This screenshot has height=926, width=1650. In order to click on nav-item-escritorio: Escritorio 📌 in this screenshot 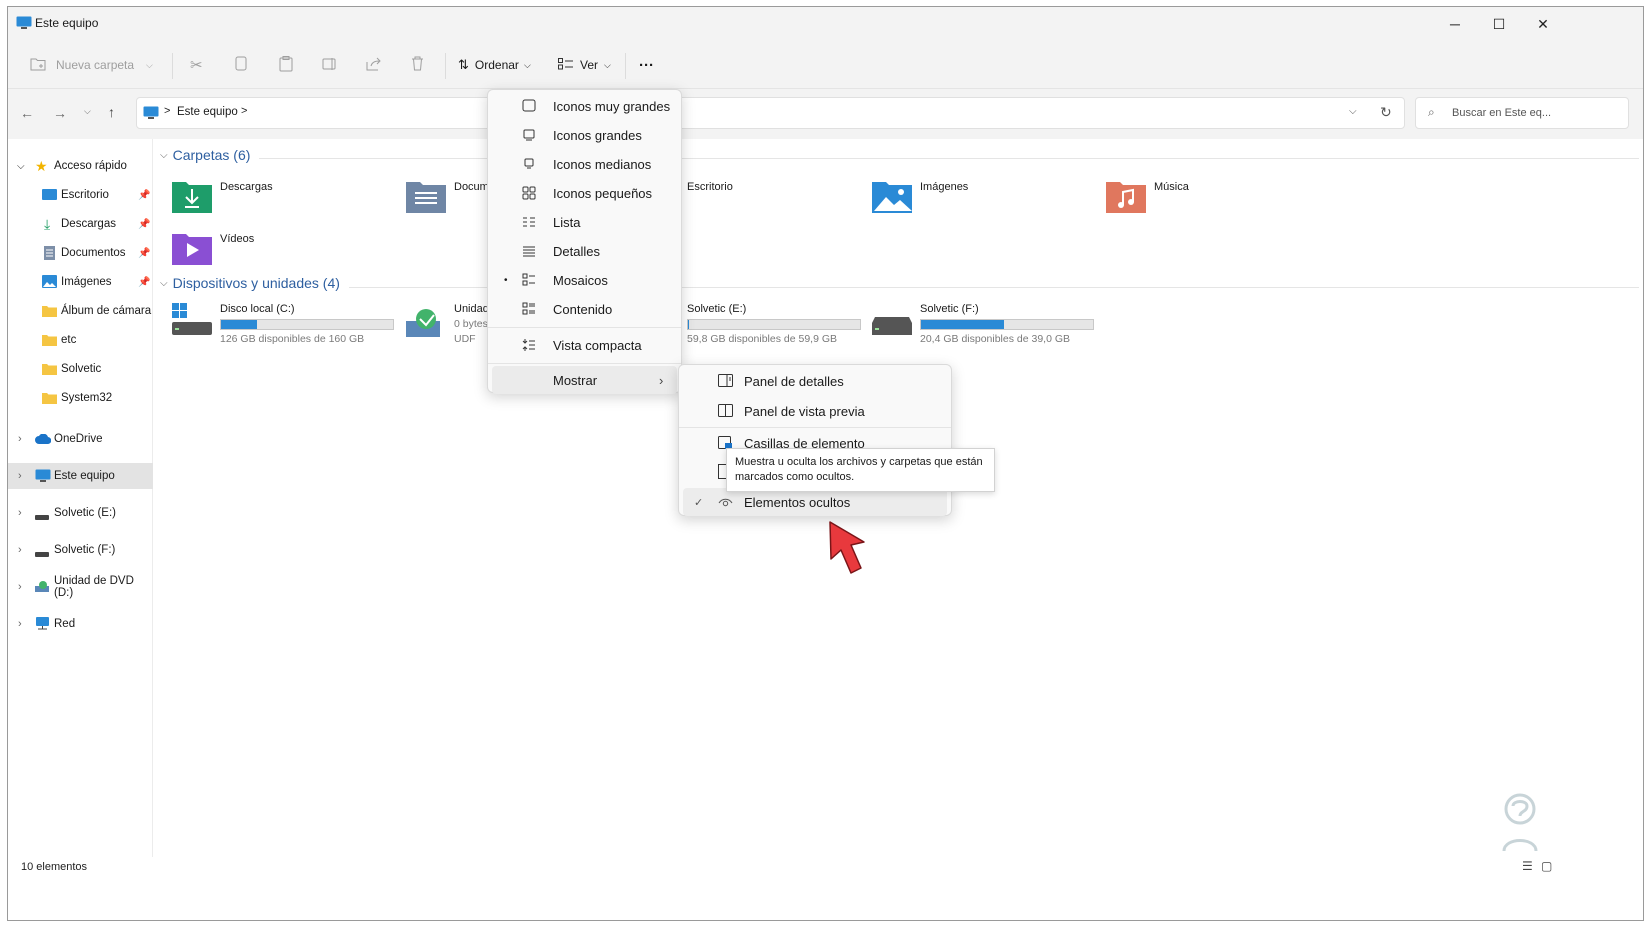, I will do `click(80, 195)`.